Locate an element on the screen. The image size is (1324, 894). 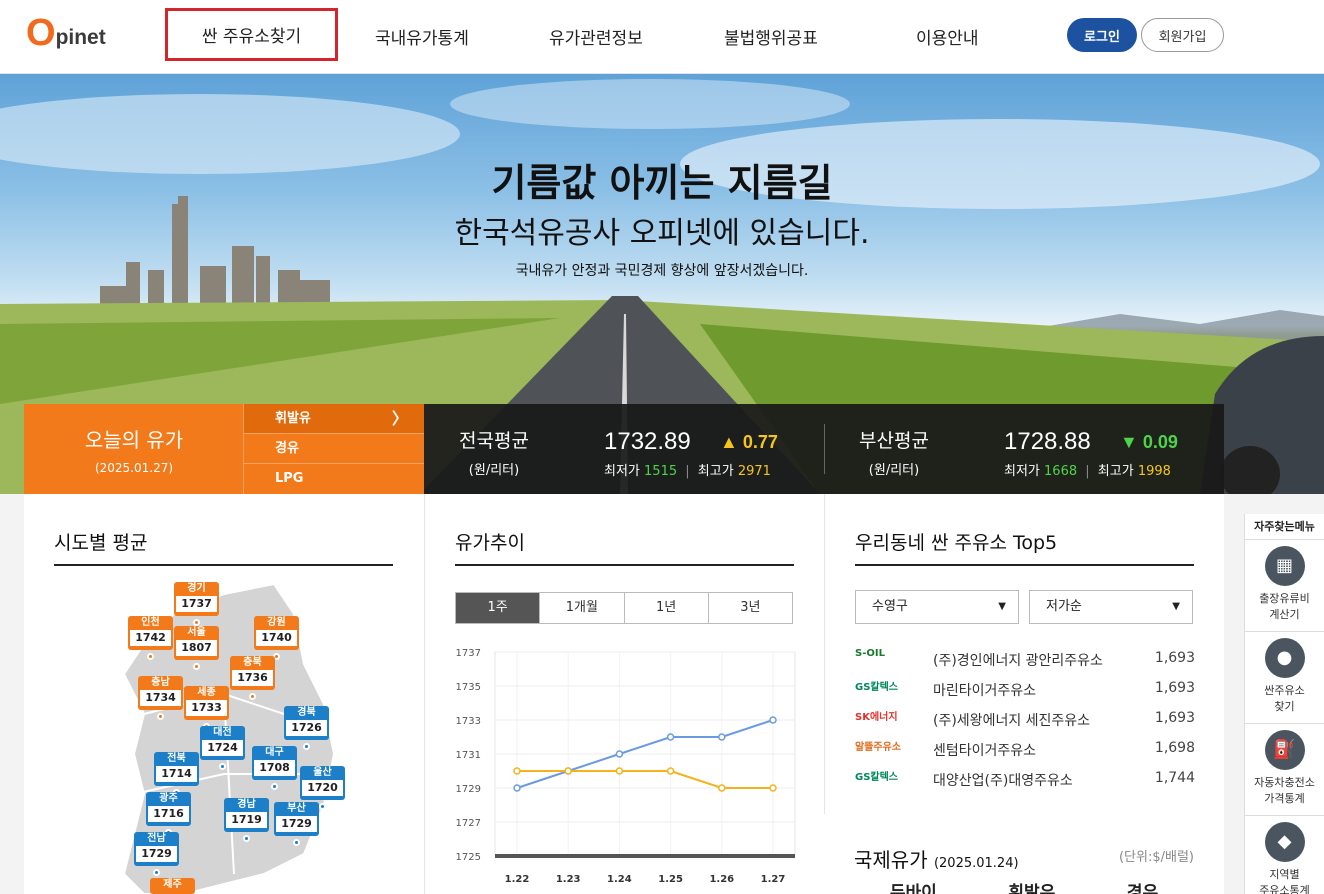
region-tag: 울산 1720 is located at coordinates (322, 788).